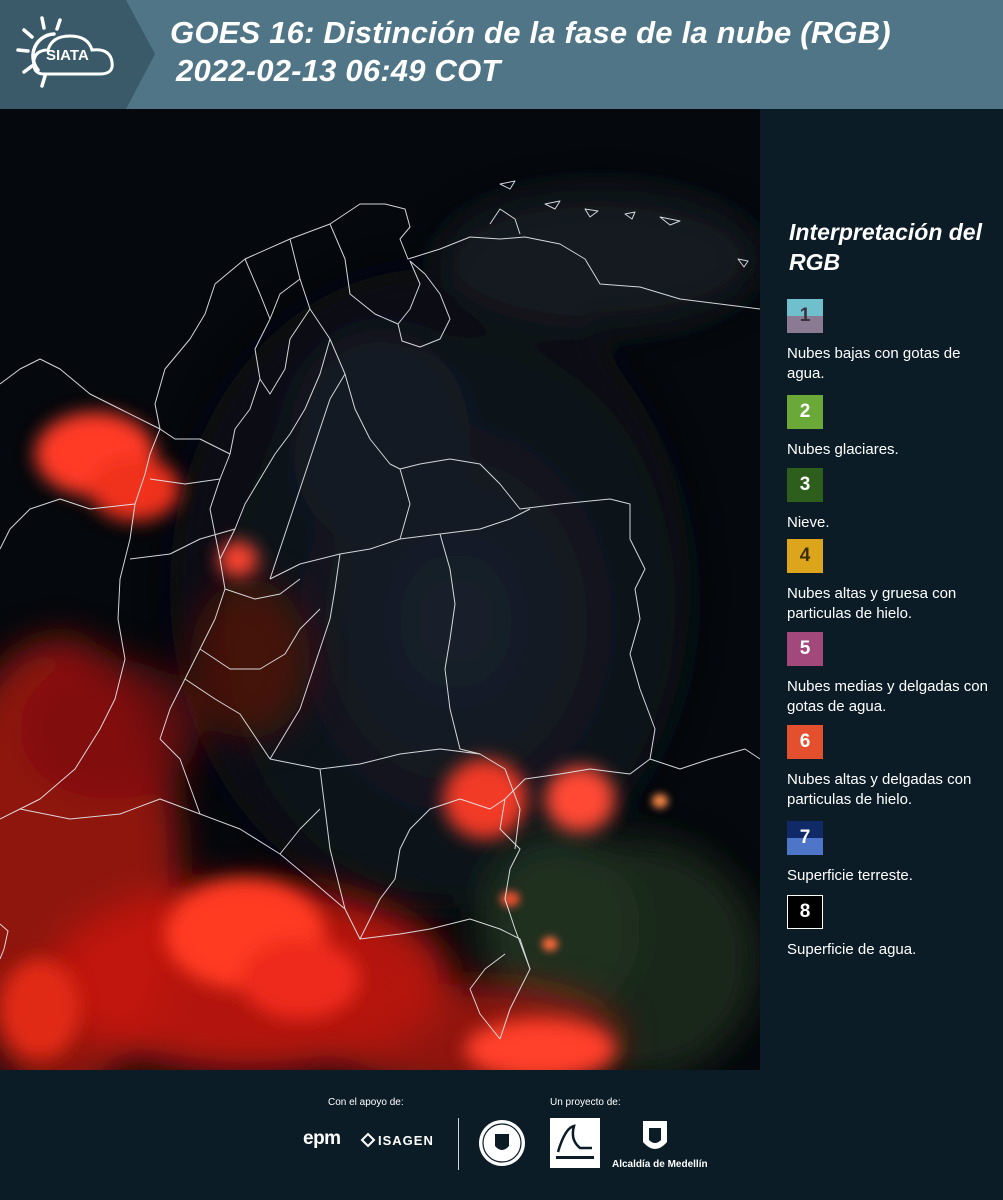  I want to click on alcaldia-coat-of-arms-icon, so click(655, 1135).